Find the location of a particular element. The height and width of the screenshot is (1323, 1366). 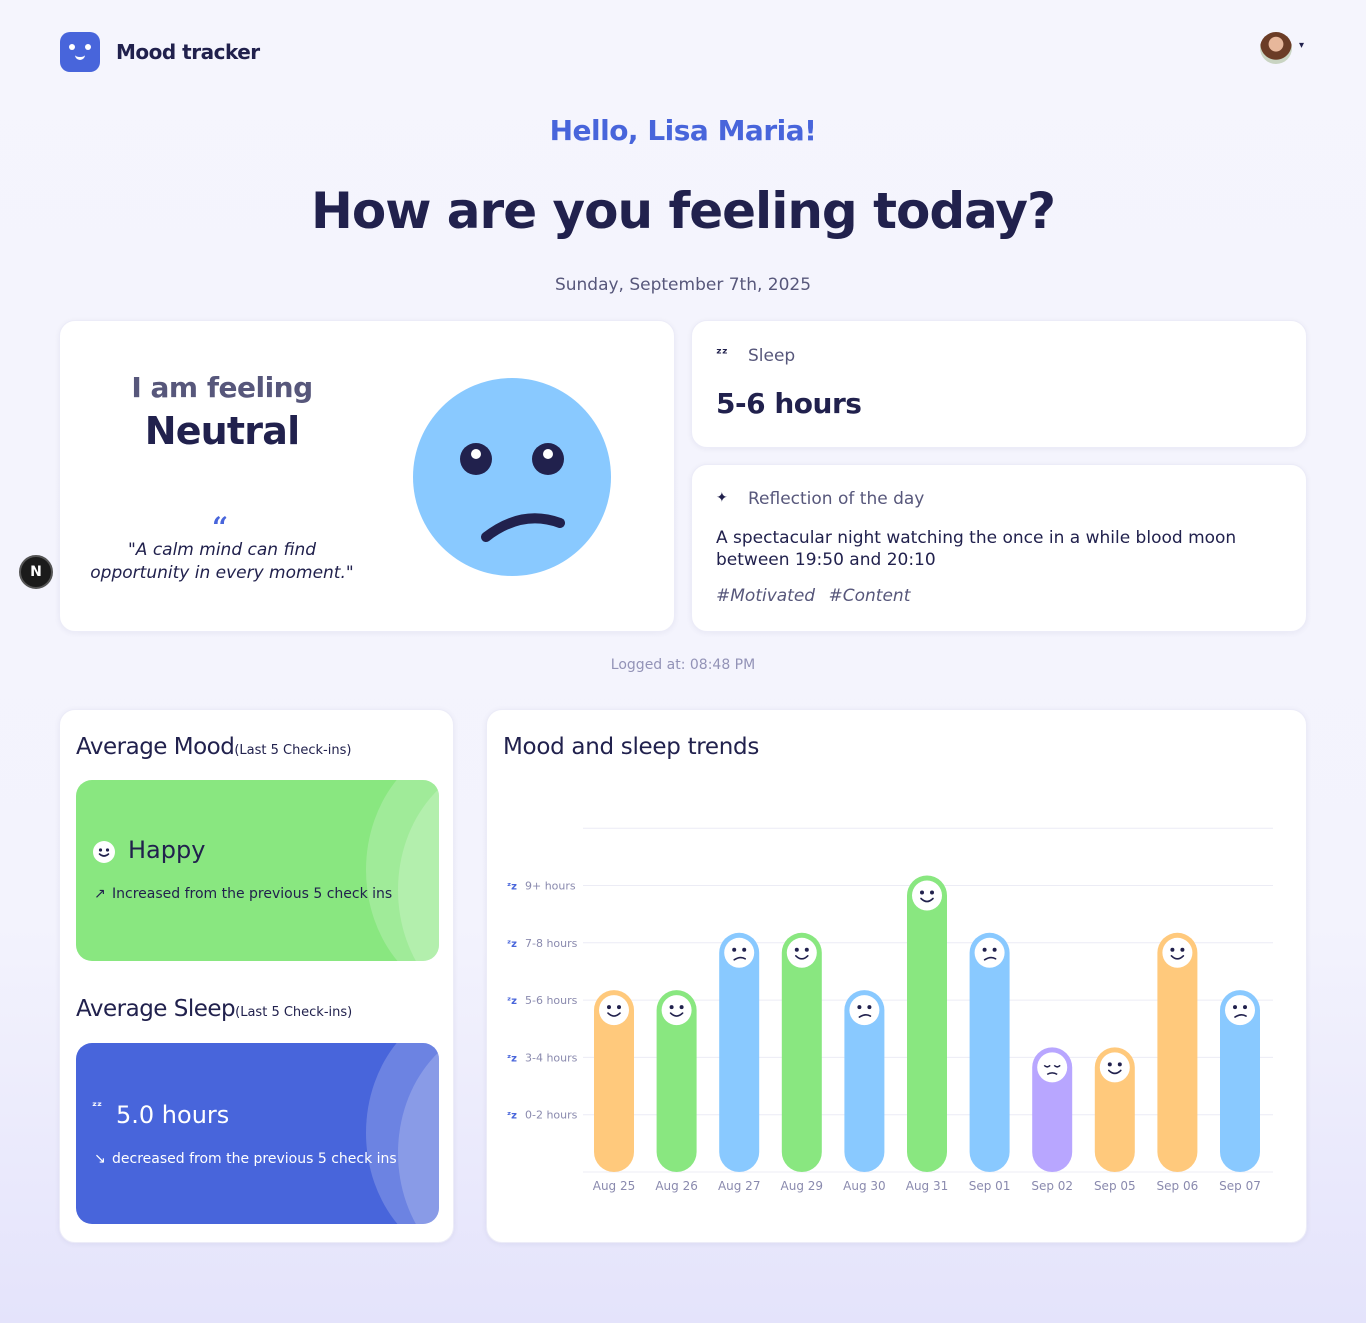

average-mood-value: Happy is located at coordinates (167, 850).